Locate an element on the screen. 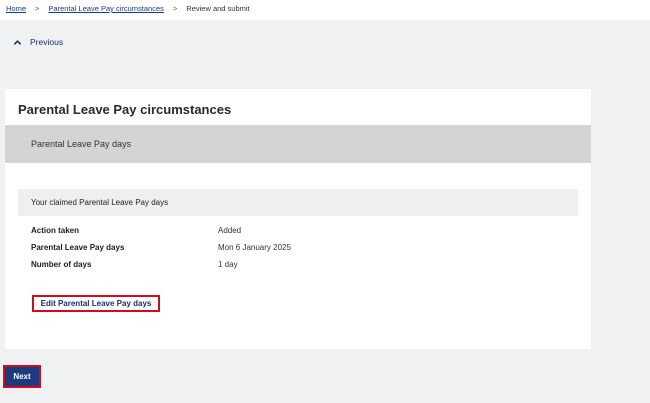  breadcrumb-home-link: Home is located at coordinates (16, 8).